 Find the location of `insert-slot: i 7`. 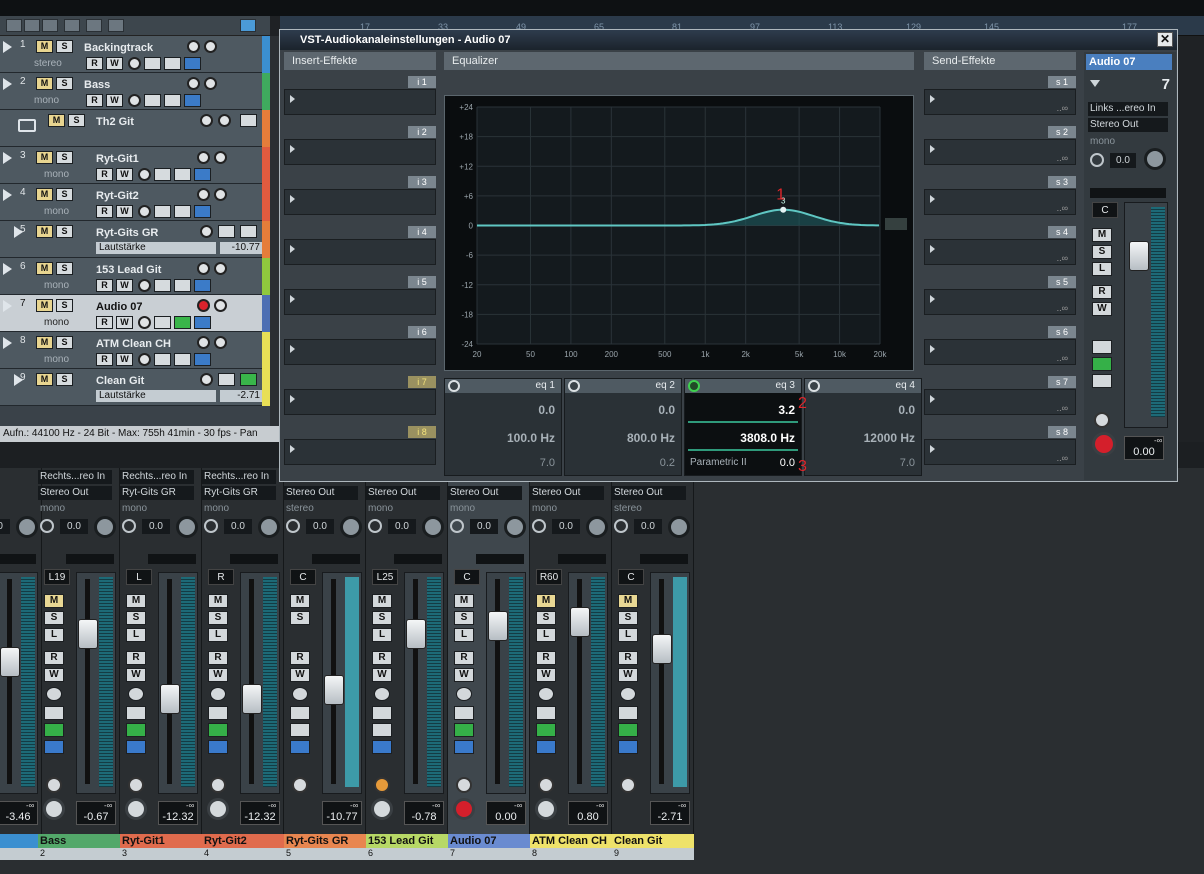

insert-slot: i 7 is located at coordinates (360, 396).